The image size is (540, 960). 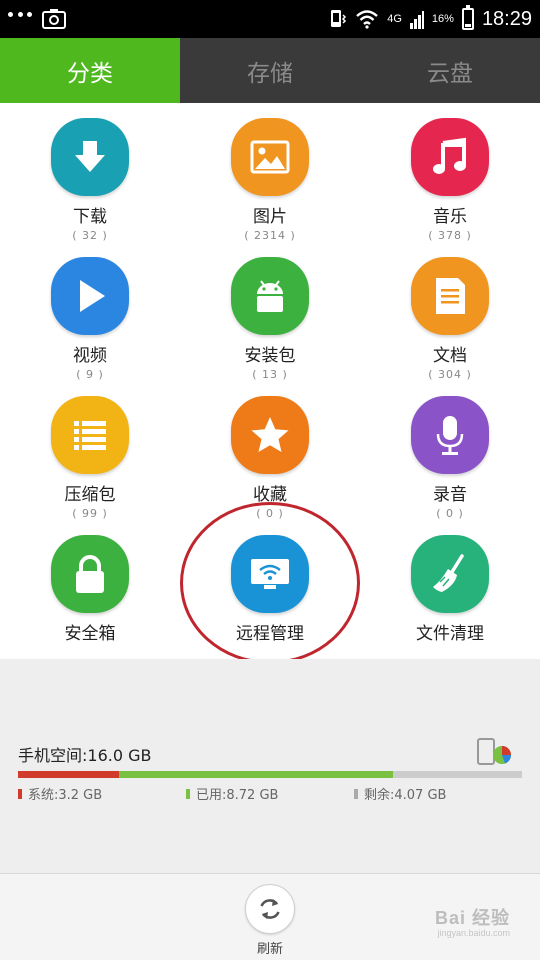 What do you see at coordinates (90, 356) in the screenshot?
I see `category-label: 视频` at bounding box center [90, 356].